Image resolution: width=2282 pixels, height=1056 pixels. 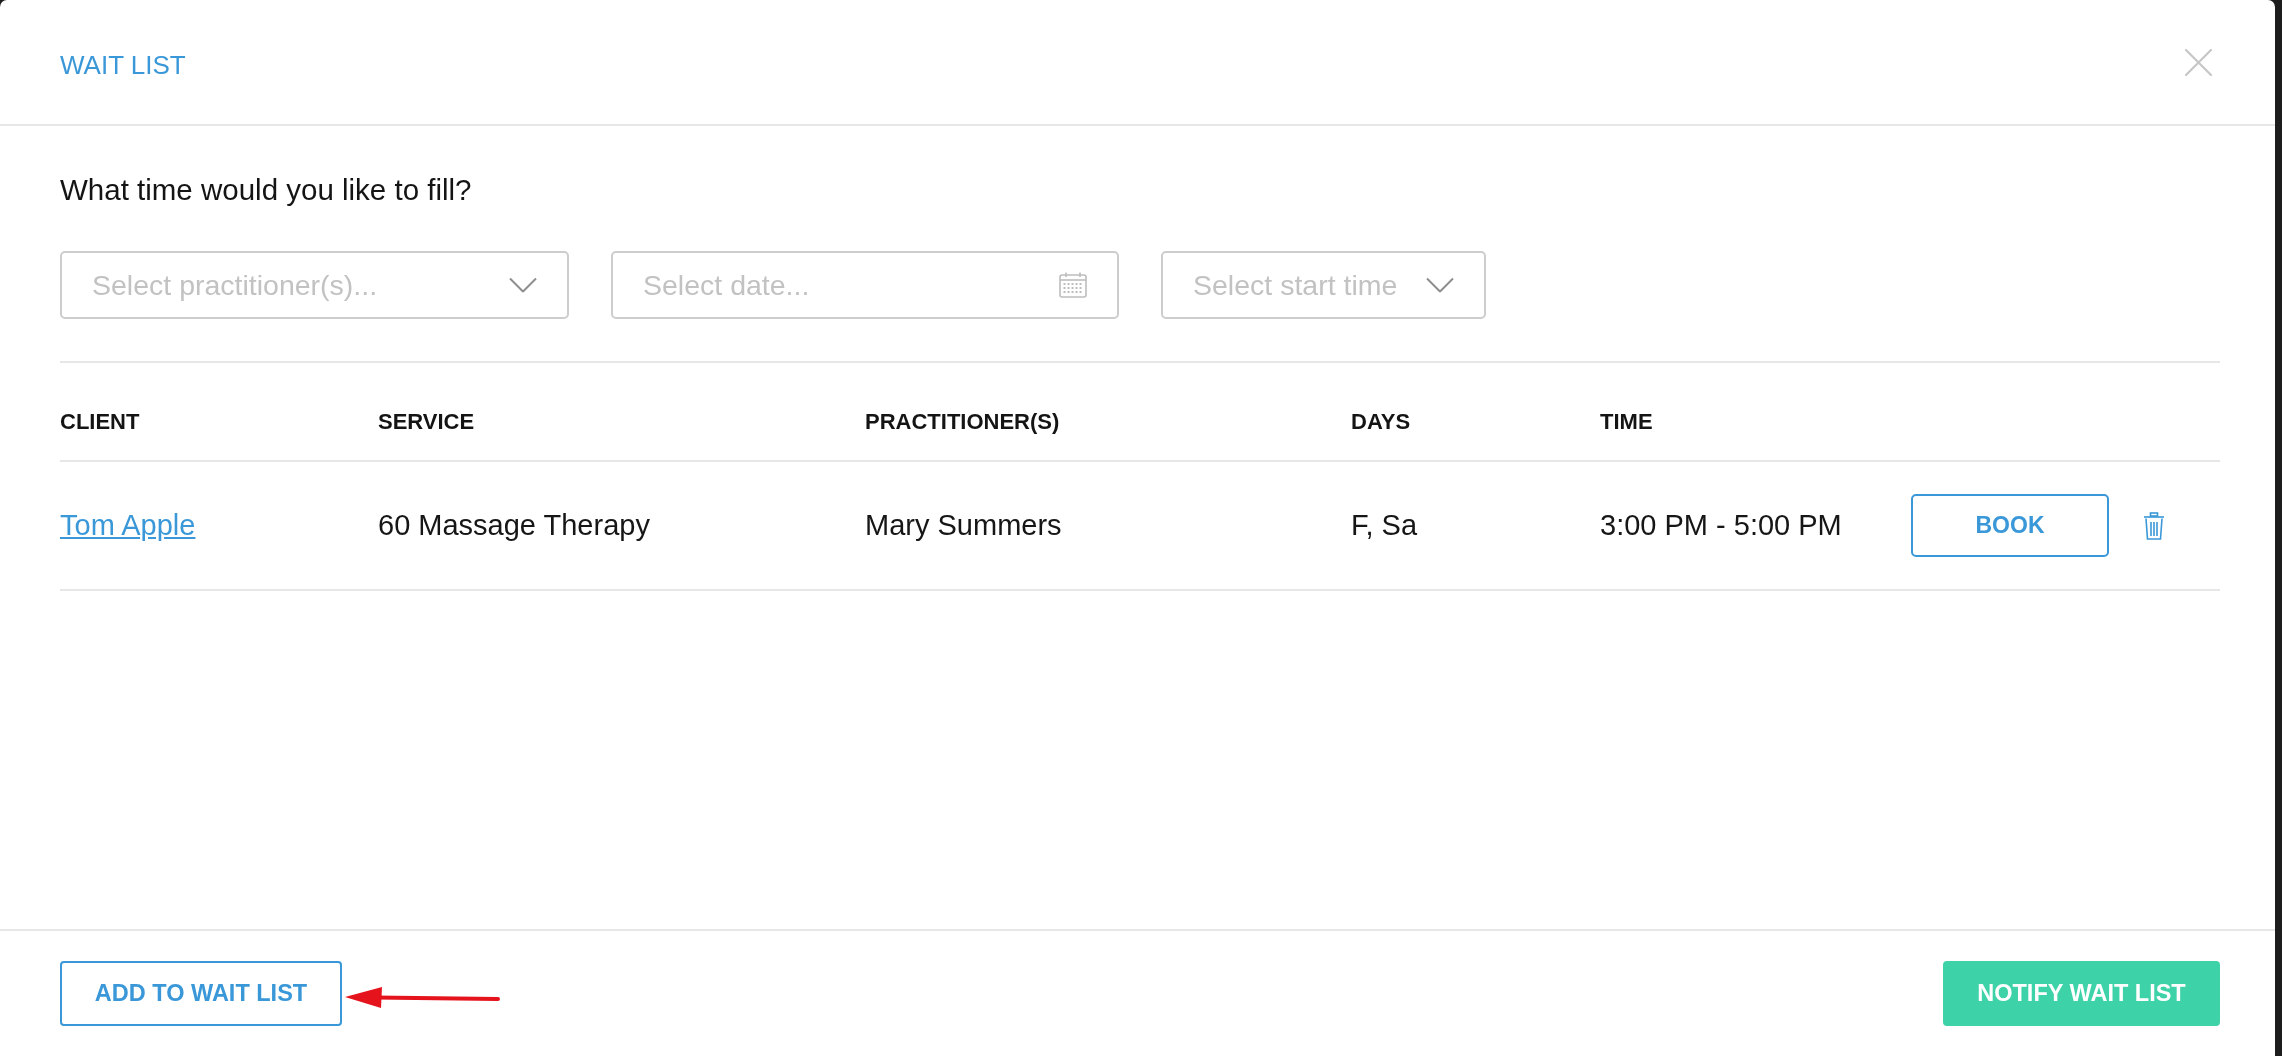 What do you see at coordinates (963, 525) in the screenshot?
I see `practitioner-cell: Mary Summers` at bounding box center [963, 525].